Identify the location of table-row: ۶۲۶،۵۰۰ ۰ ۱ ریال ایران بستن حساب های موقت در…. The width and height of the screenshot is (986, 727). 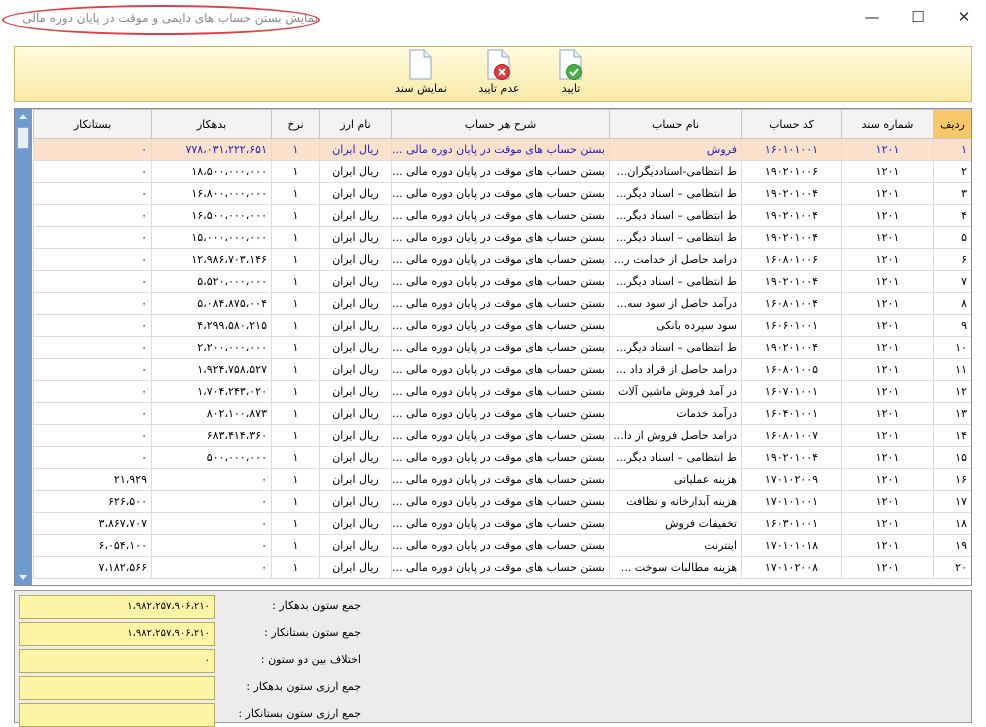
(502, 501).